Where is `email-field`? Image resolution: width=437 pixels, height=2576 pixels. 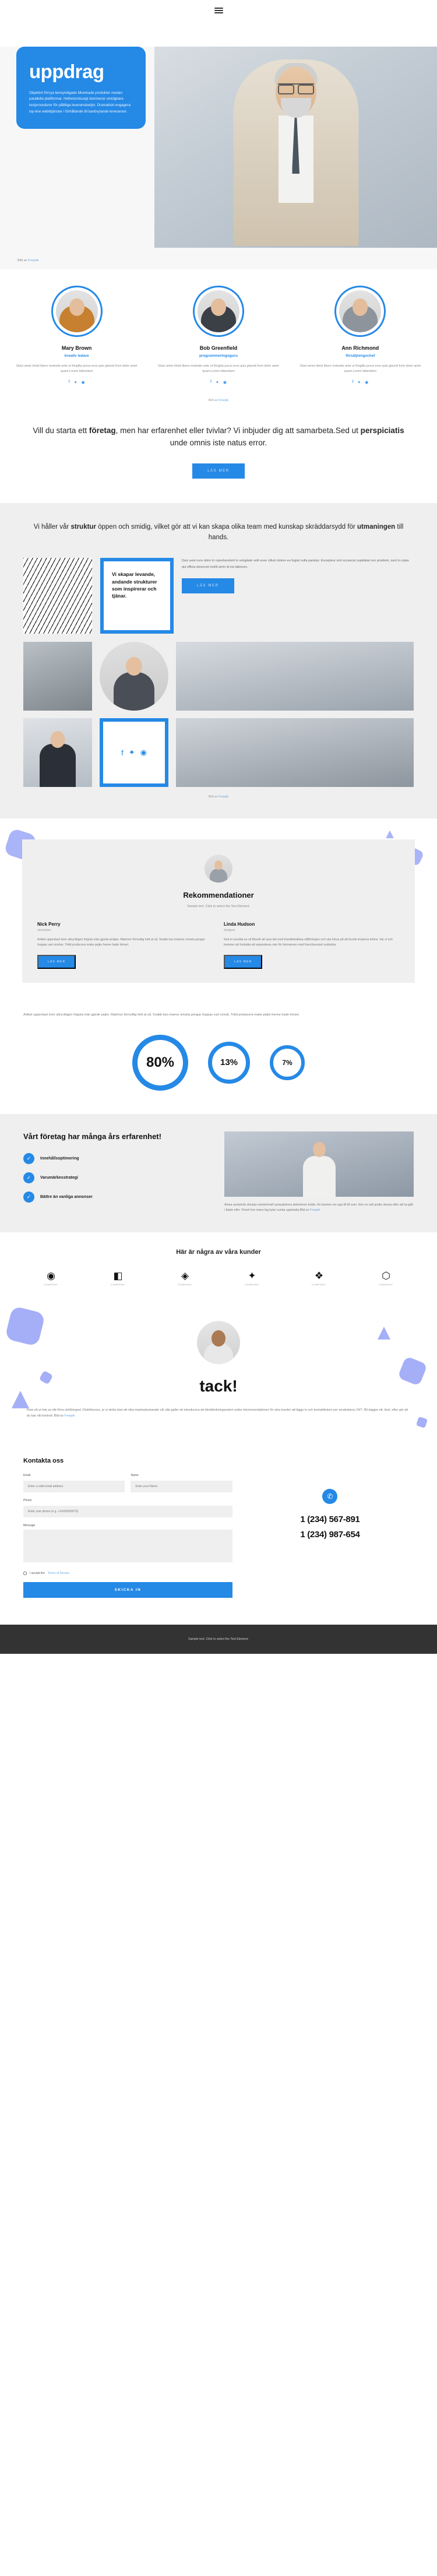 email-field is located at coordinates (74, 1487).